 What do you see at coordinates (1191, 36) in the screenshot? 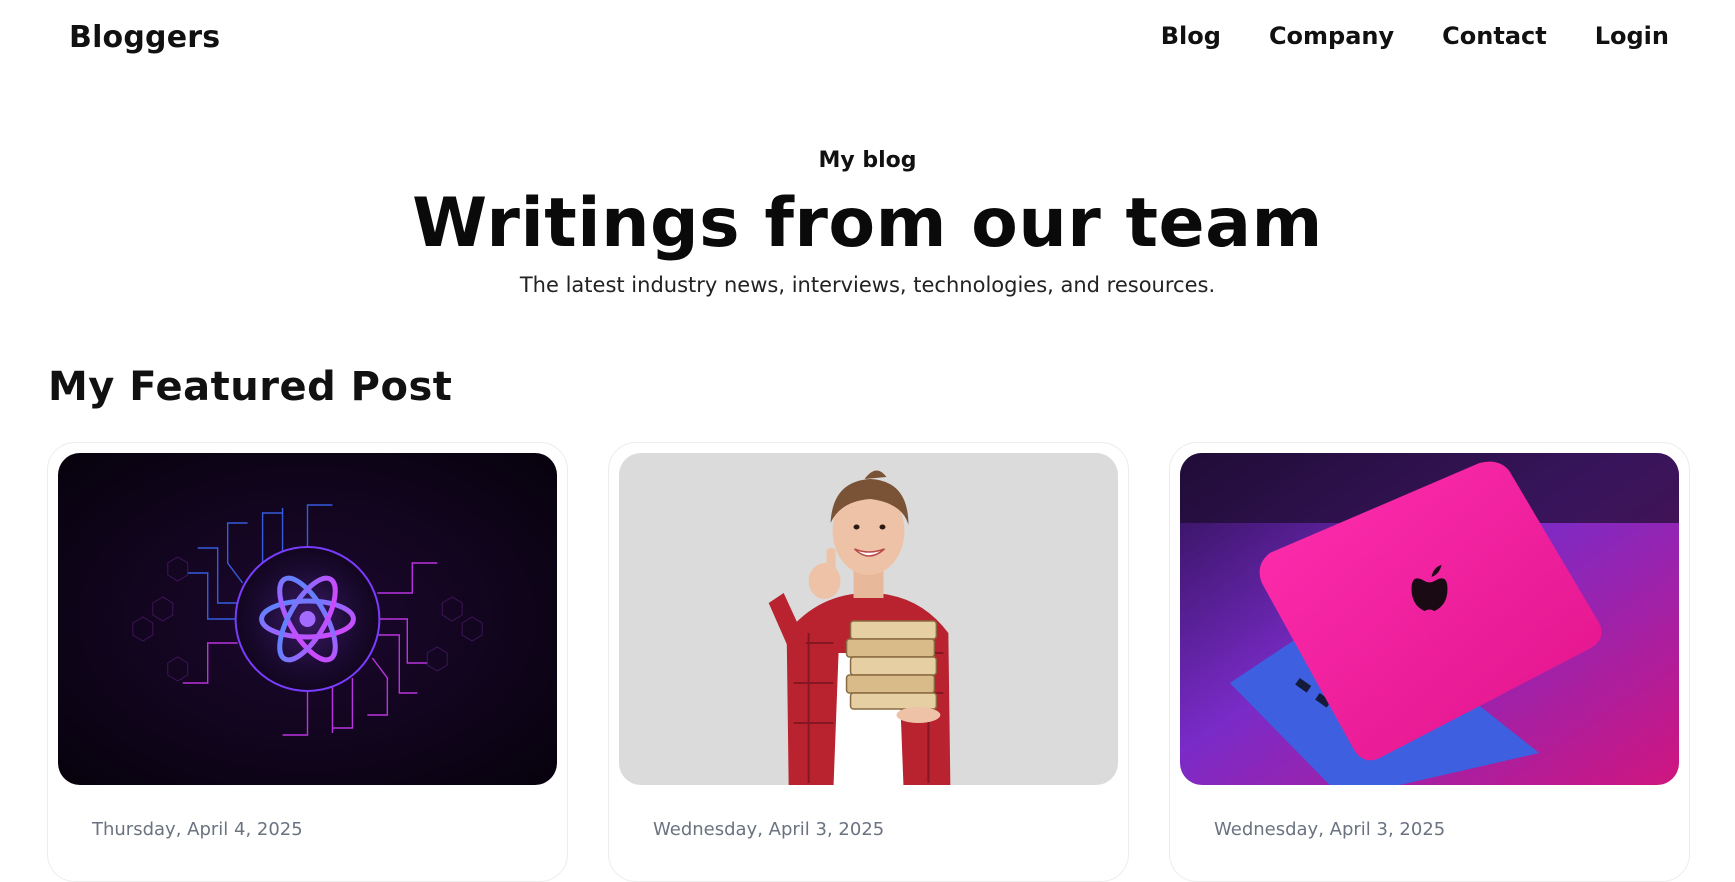
I see `nav-link-blog: Blog` at bounding box center [1191, 36].